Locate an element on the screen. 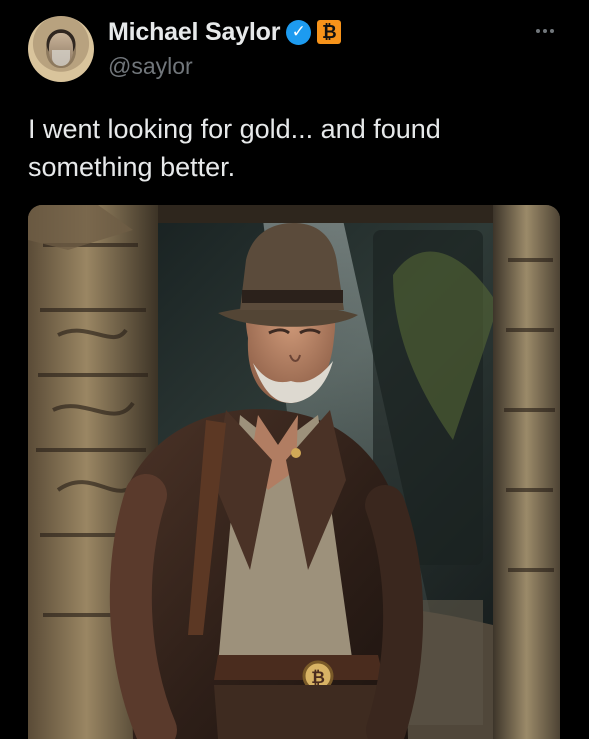 This screenshot has height=739, width=589. avatar-beard is located at coordinates (61, 58).